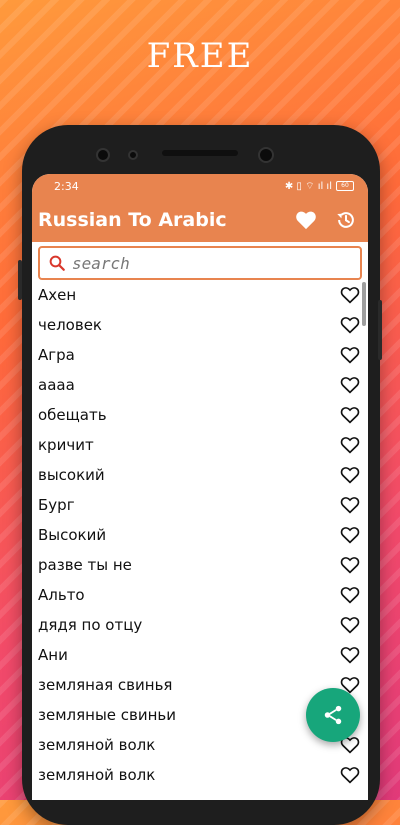  Describe the element at coordinates (200, 445) in the screenshot. I see `list-item: кричит` at that location.